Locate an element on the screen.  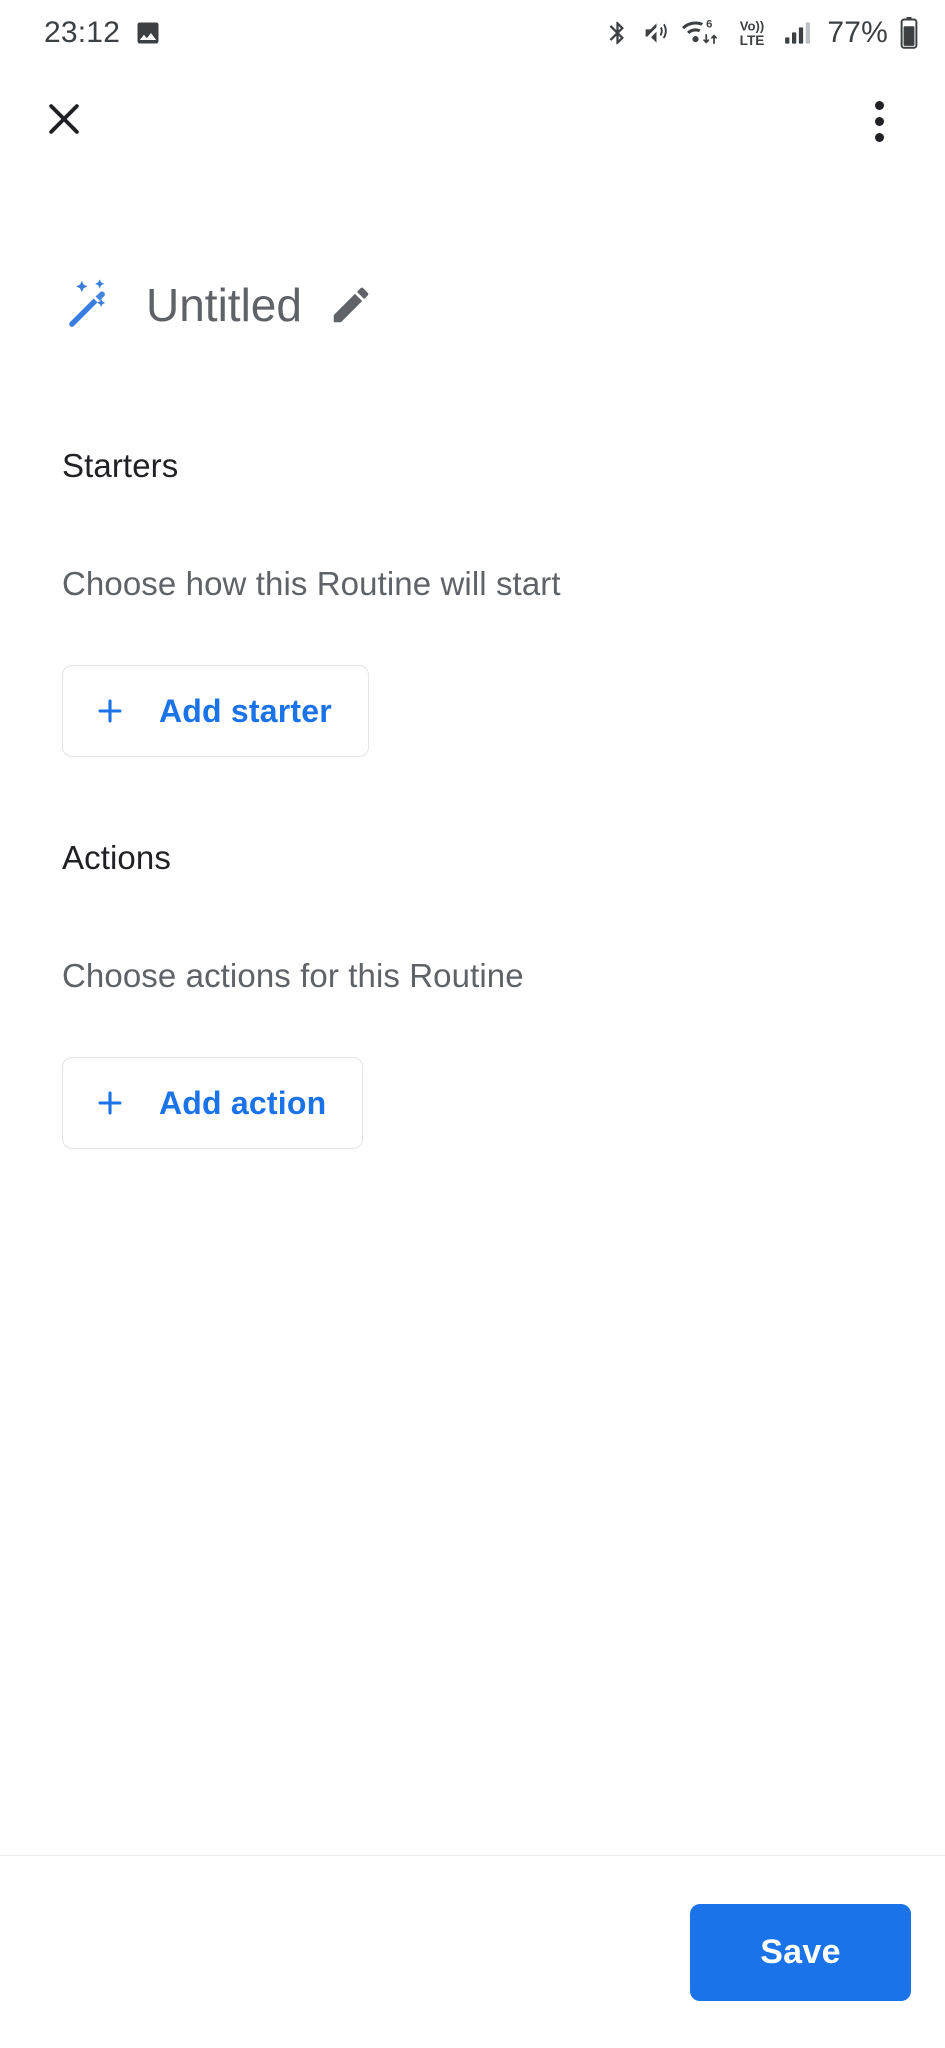
status-bar: 23:12 6 Vo)) LTE 77% is located at coordinates (472, 33).